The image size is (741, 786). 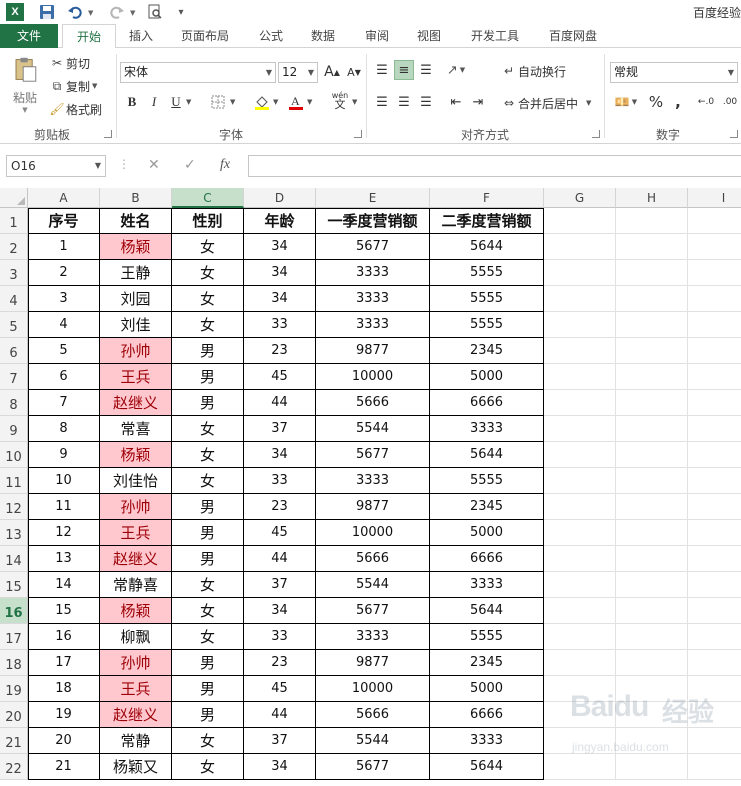 I want to click on column-header-d: D, so click(x=280, y=198).